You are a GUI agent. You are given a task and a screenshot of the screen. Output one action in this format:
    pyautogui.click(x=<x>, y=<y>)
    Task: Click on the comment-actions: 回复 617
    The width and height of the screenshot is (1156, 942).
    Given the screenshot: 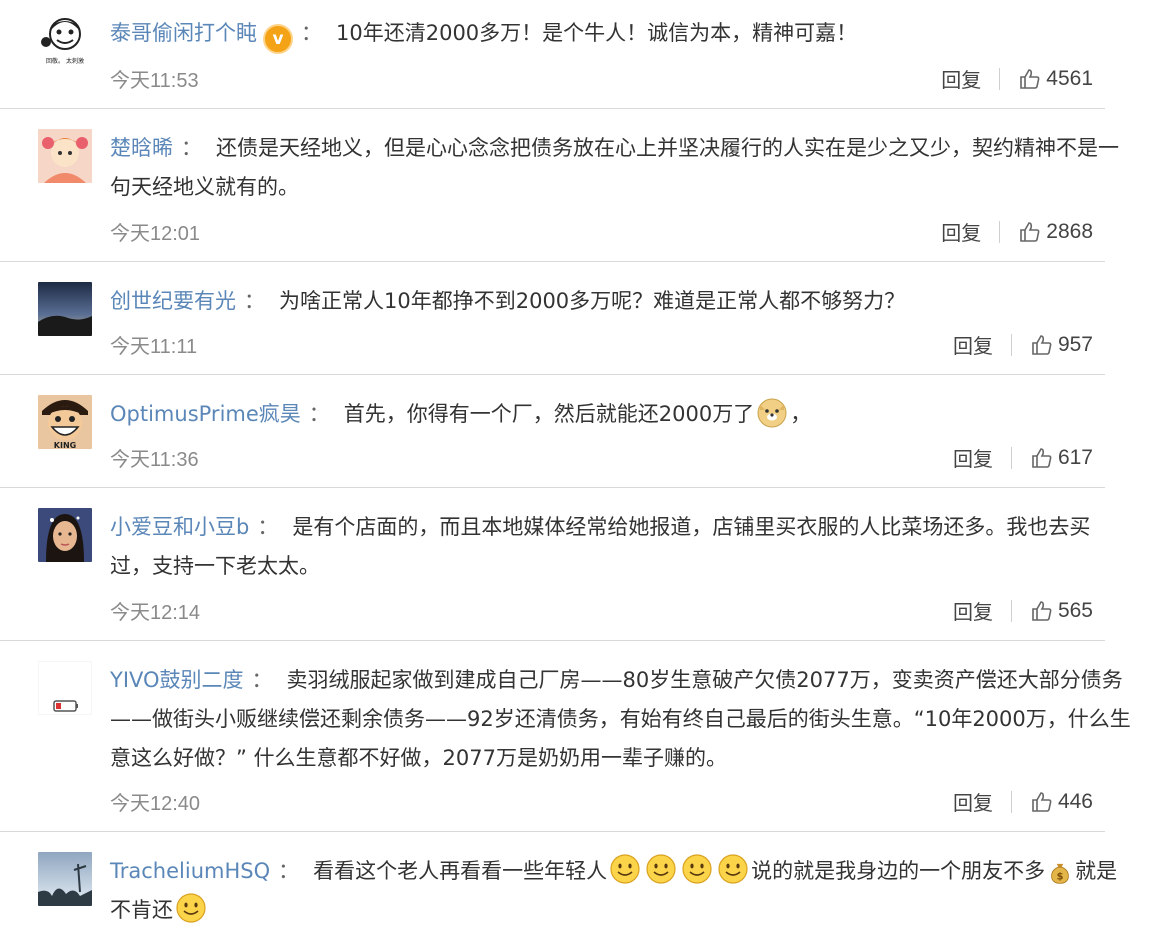 What is the action you would take?
    pyautogui.click(x=1023, y=457)
    